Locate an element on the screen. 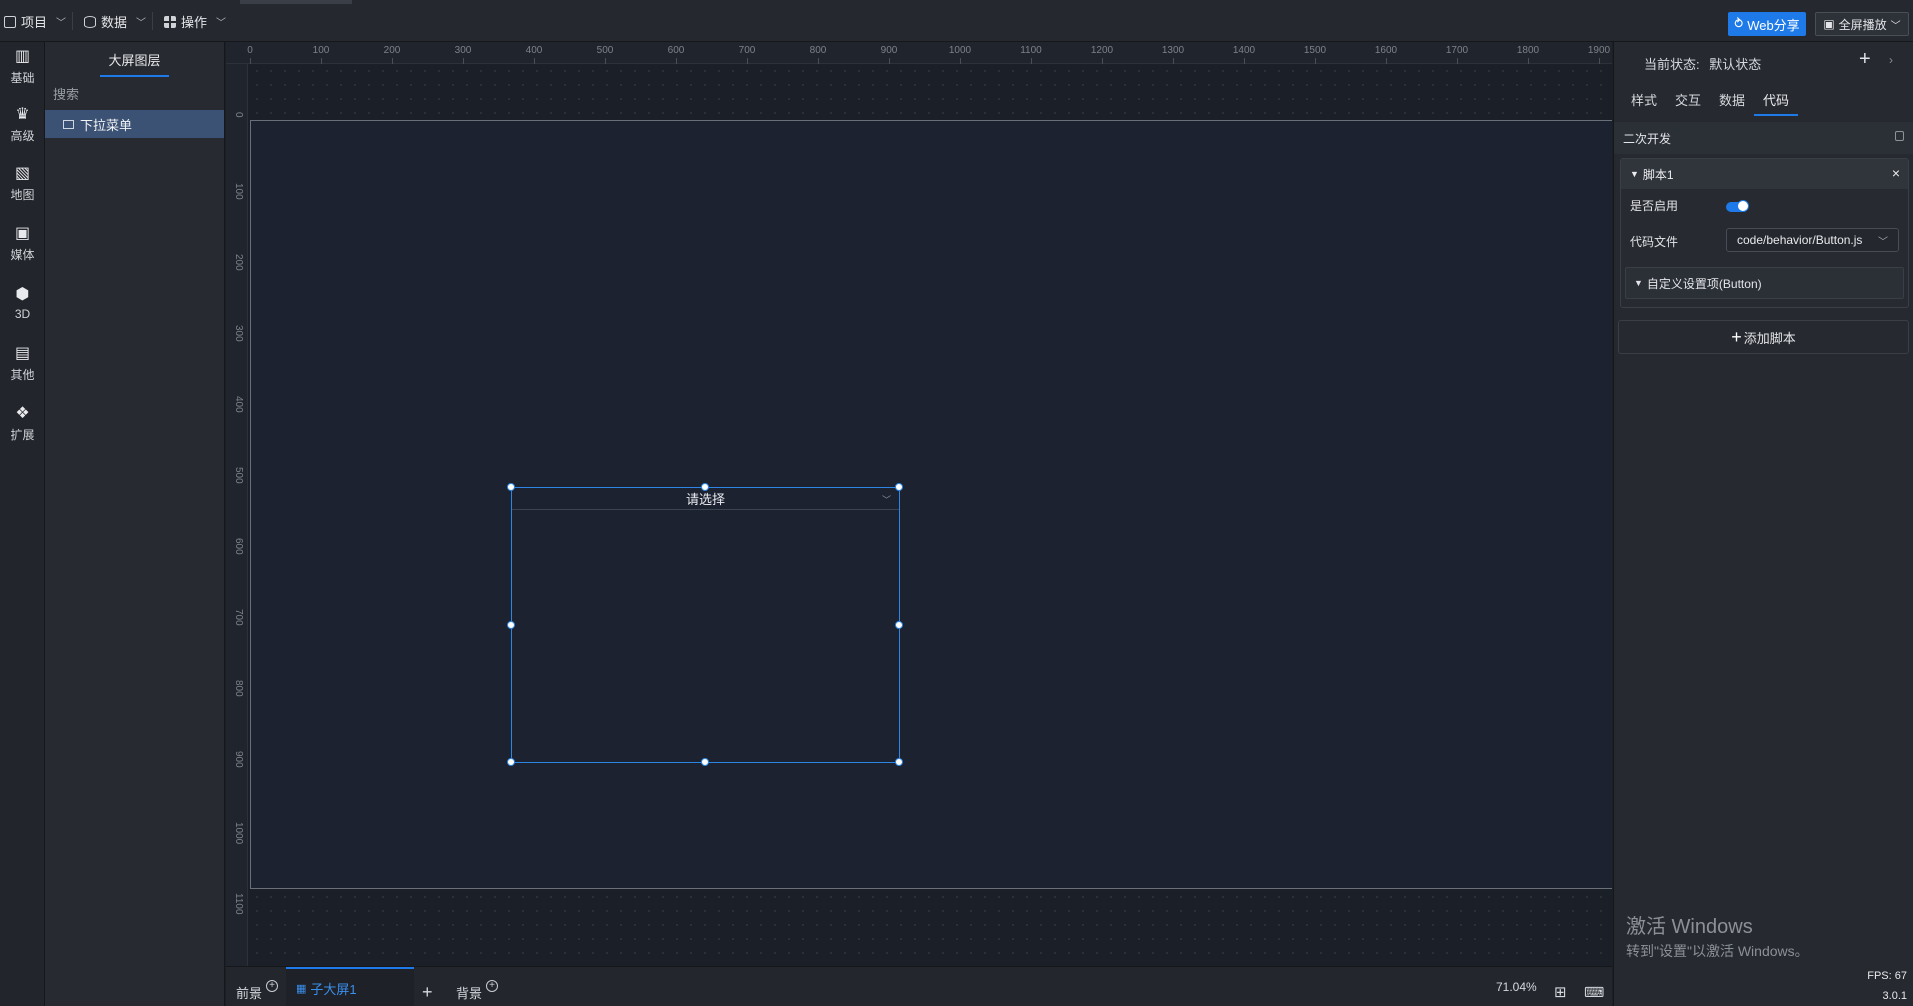  add-script-button: + 添加脚本 is located at coordinates (1763, 337).